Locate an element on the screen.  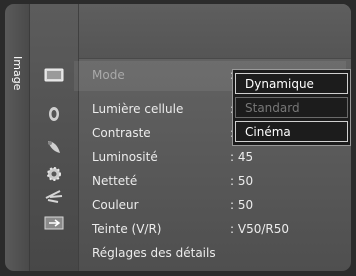
menu-item-cell-light-label: Lumière cellule is located at coordinates (137, 109).